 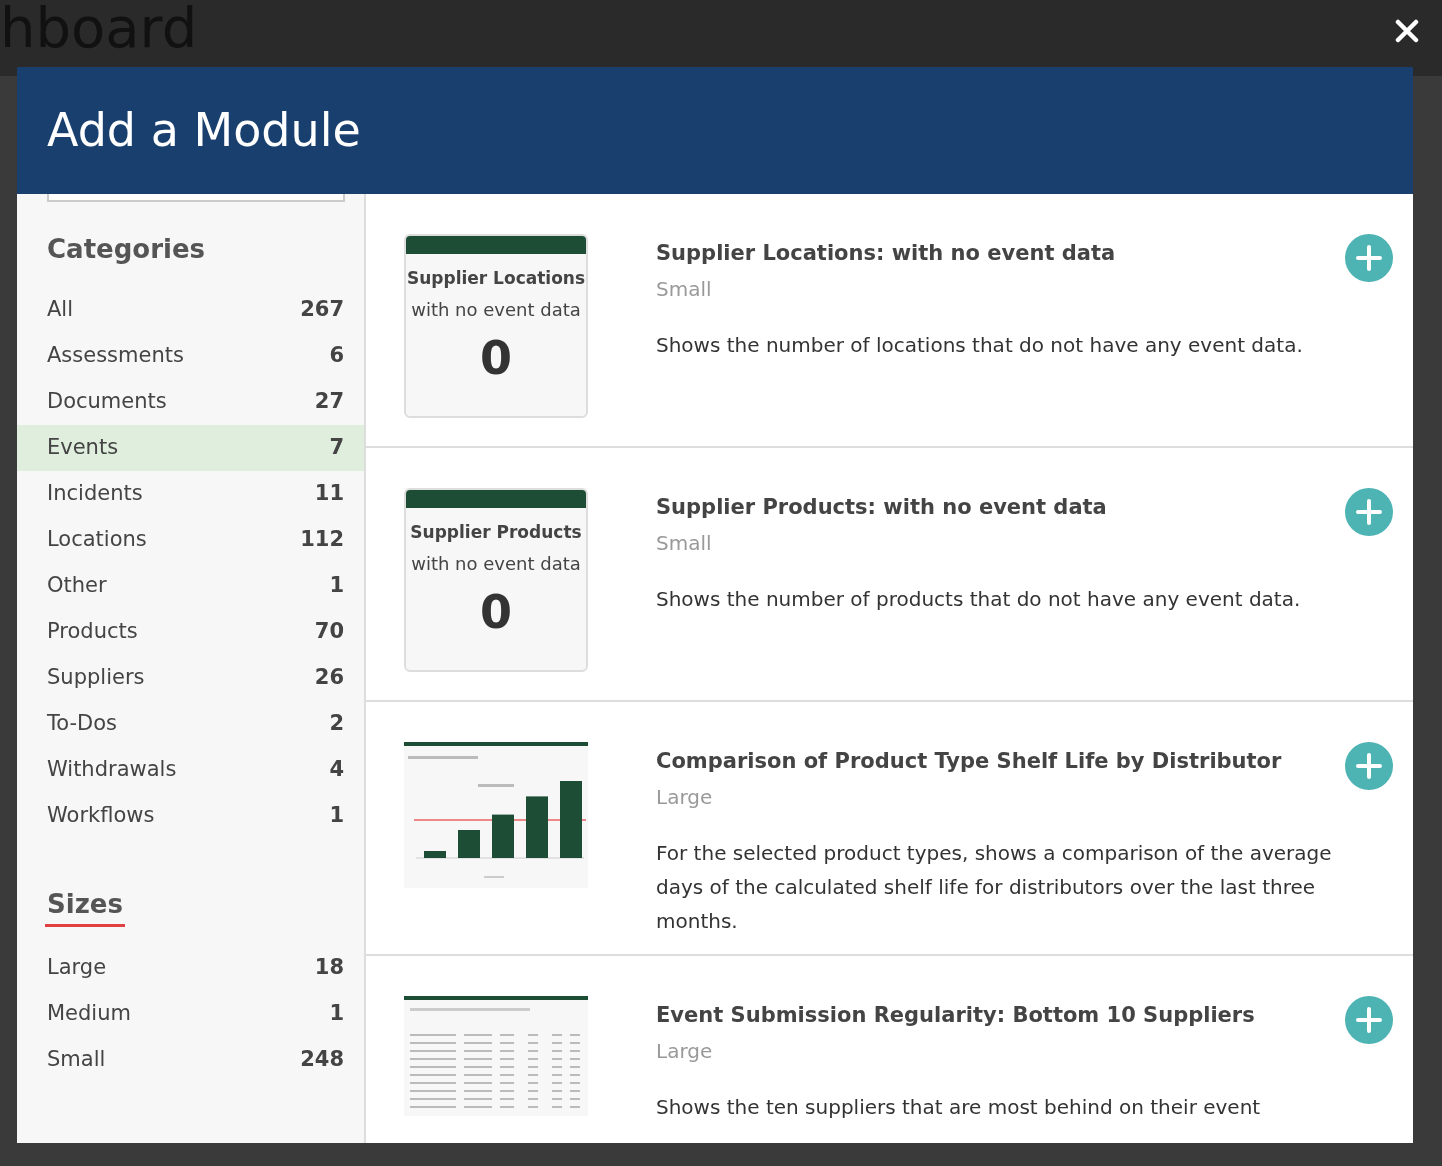 What do you see at coordinates (955, 1015) in the screenshot?
I see `module-title: Event Submission Regularity: Bottom 10 Suppliers` at bounding box center [955, 1015].